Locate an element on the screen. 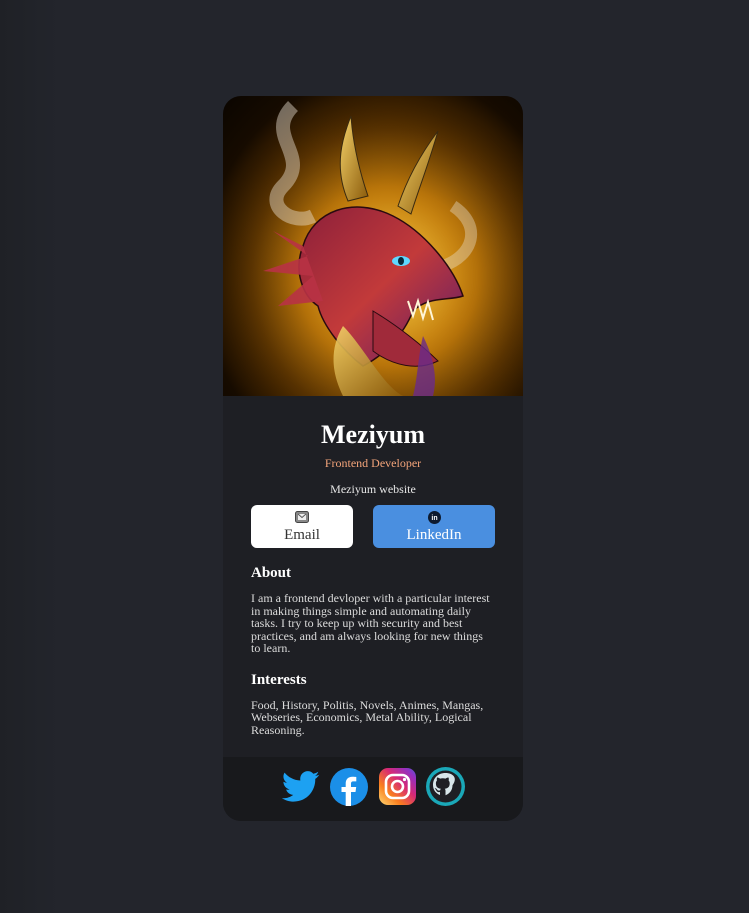 The height and width of the screenshot is (913, 749). email-button-label: Email is located at coordinates (302, 535).